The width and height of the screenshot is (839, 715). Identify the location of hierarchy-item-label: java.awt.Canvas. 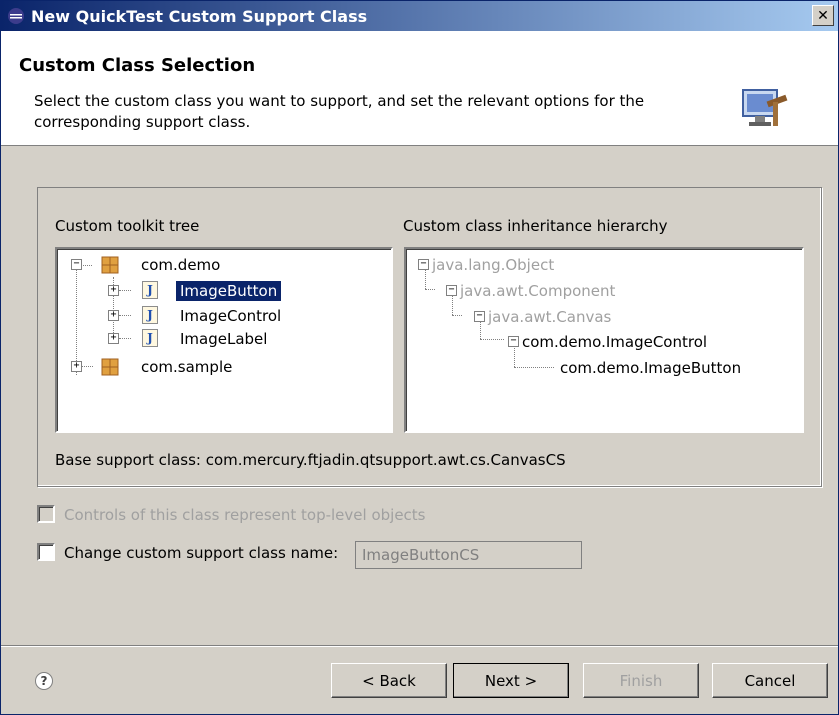
(550, 317).